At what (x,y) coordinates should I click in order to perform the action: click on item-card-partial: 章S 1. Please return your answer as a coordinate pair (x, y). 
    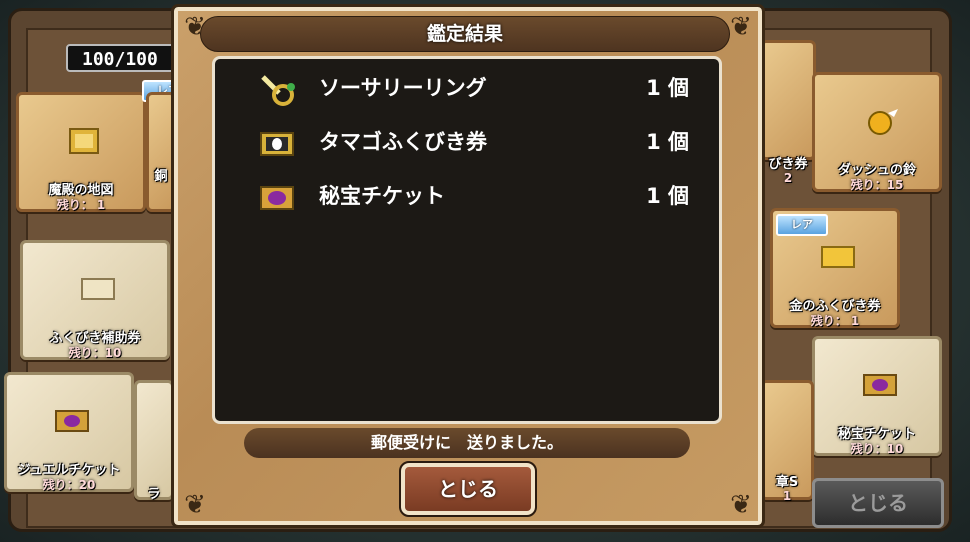
    Looking at the image, I should click on (787, 441).